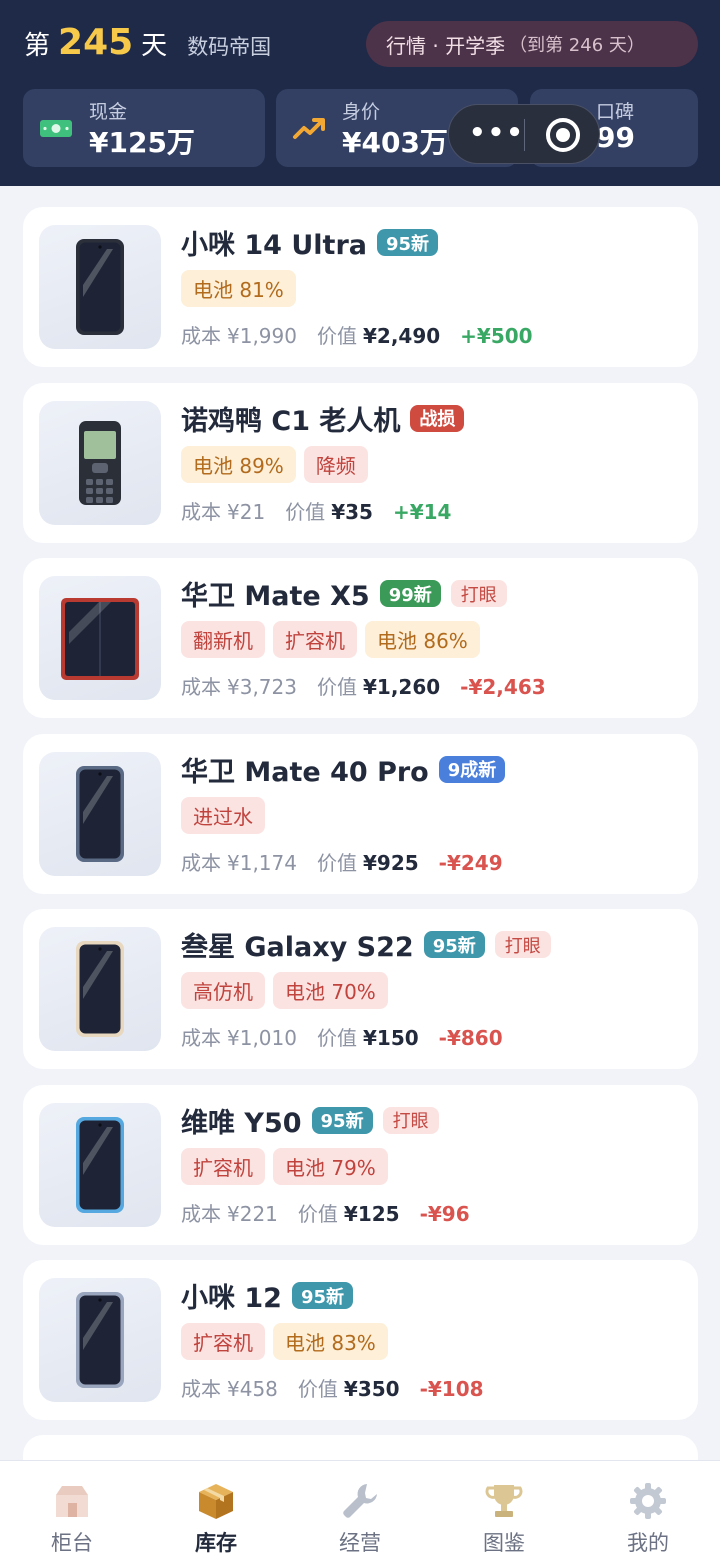  Describe the element at coordinates (390, 1038) in the screenshot. I see `value-amount: ¥150` at that location.